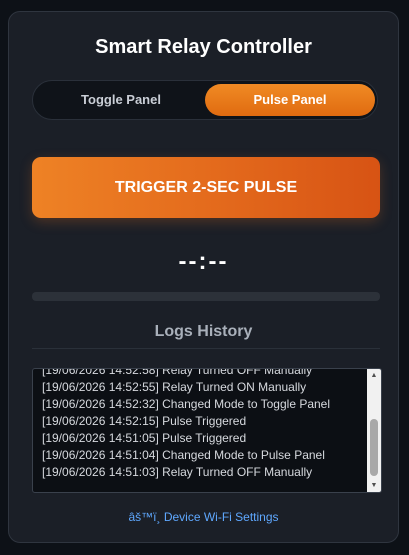  Describe the element at coordinates (206, 348) in the screenshot. I see `logs-divider` at that location.